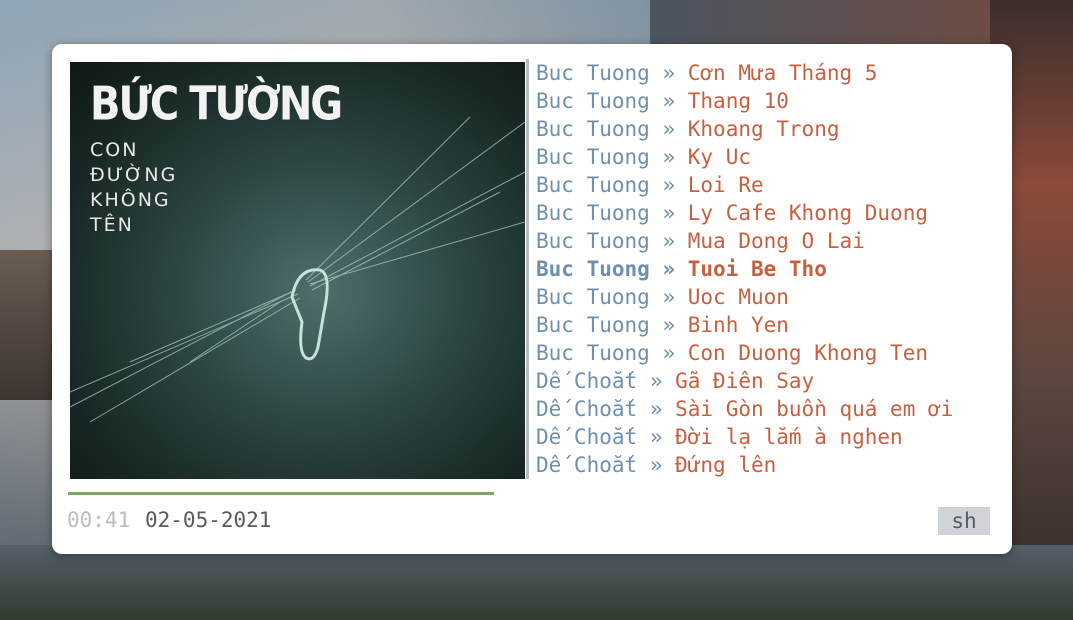 This screenshot has width=1073, height=620. Describe the element at coordinates (807, 213) in the screenshot. I see `track-title: Ly Cafe Khong Duong` at that location.